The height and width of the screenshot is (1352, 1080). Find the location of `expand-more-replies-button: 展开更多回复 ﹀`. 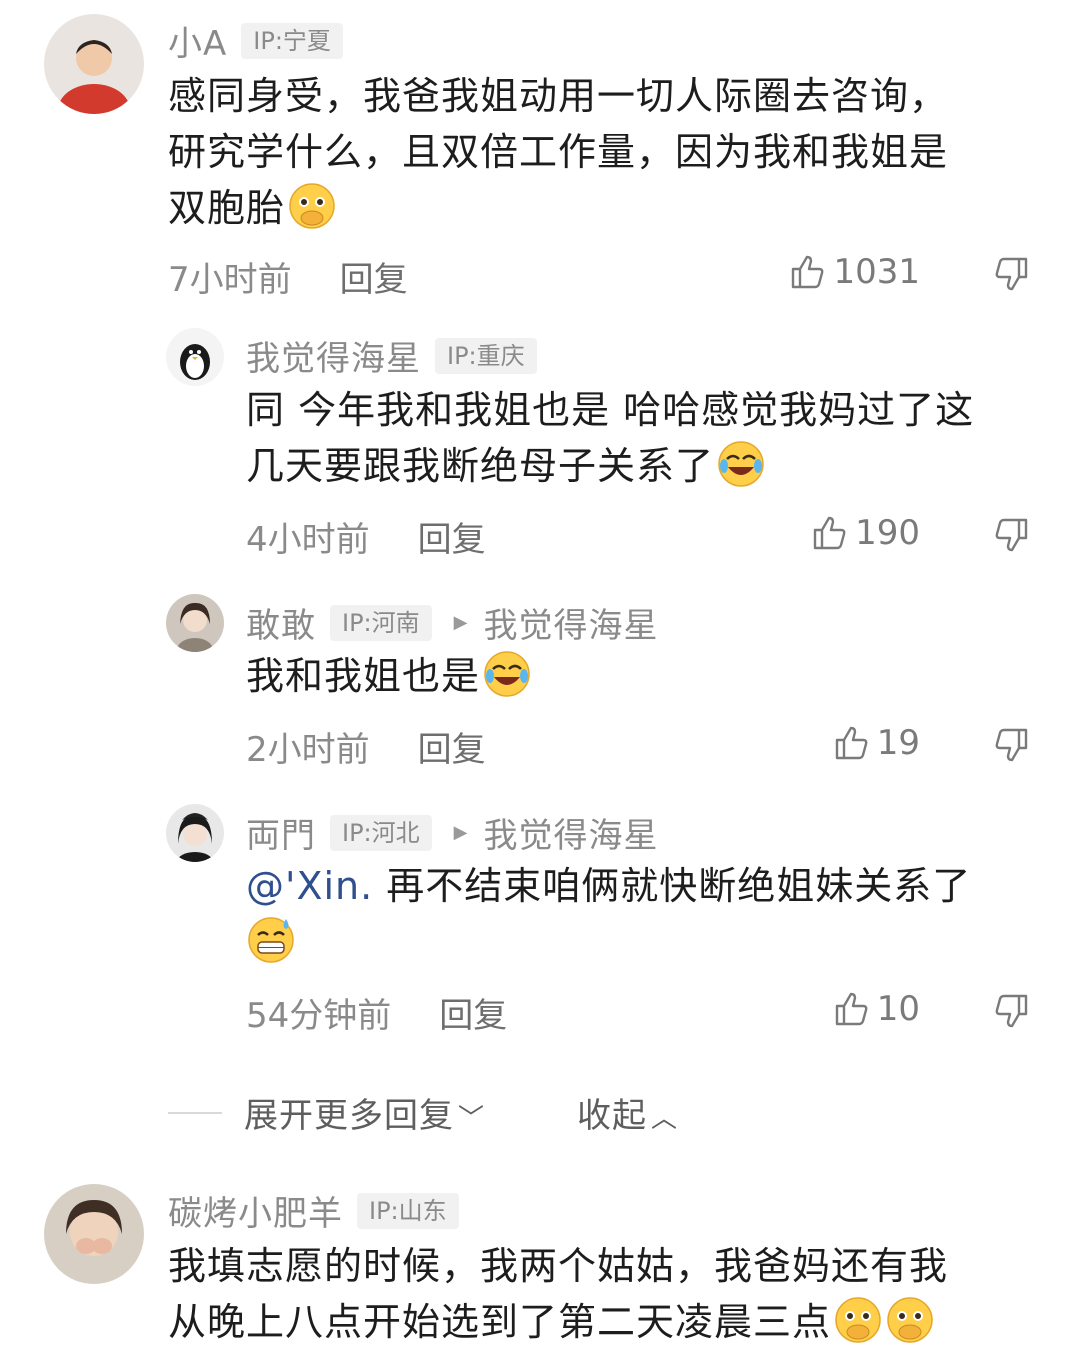

expand-more-replies-button: 展开更多回复 ﹀ is located at coordinates (364, 1112).